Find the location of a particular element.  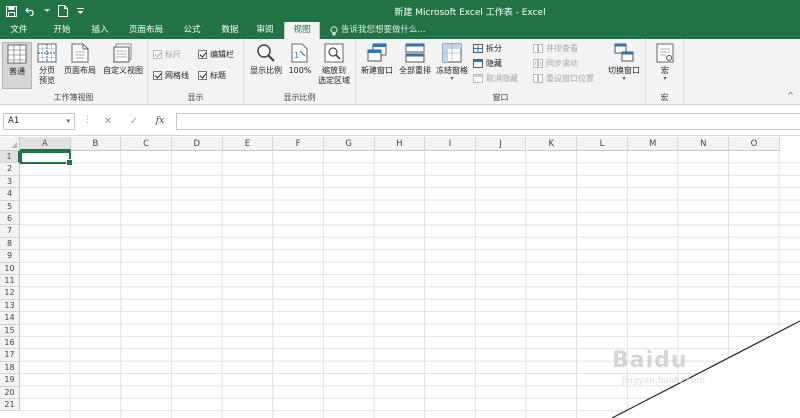

formula-bar-label: 编辑栏 is located at coordinates (222, 54).